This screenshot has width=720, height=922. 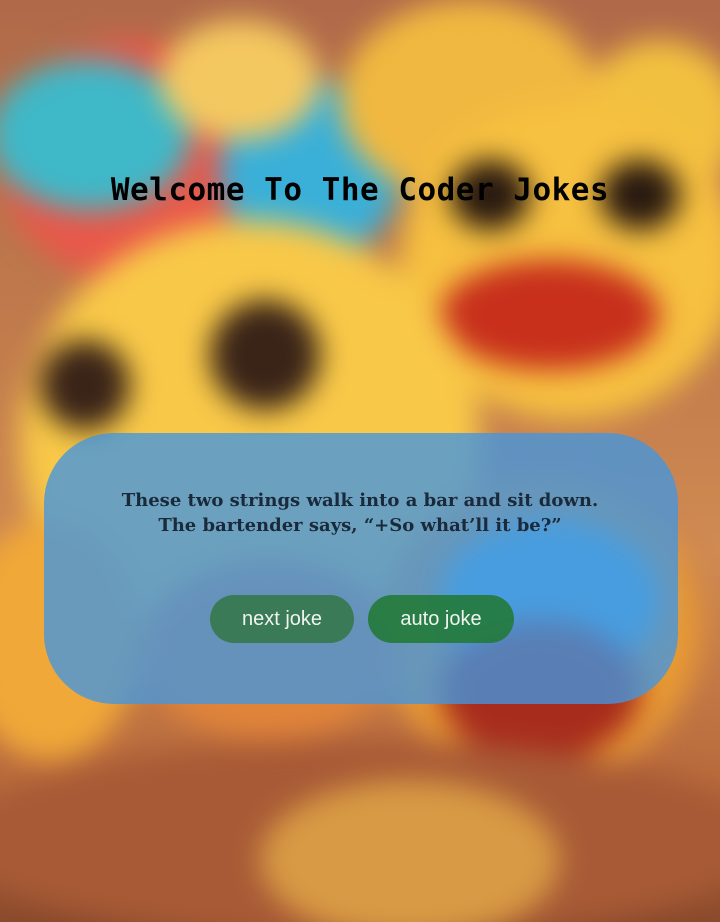 What do you see at coordinates (441, 619) in the screenshot?
I see `auto-joke-button: auto joke` at bounding box center [441, 619].